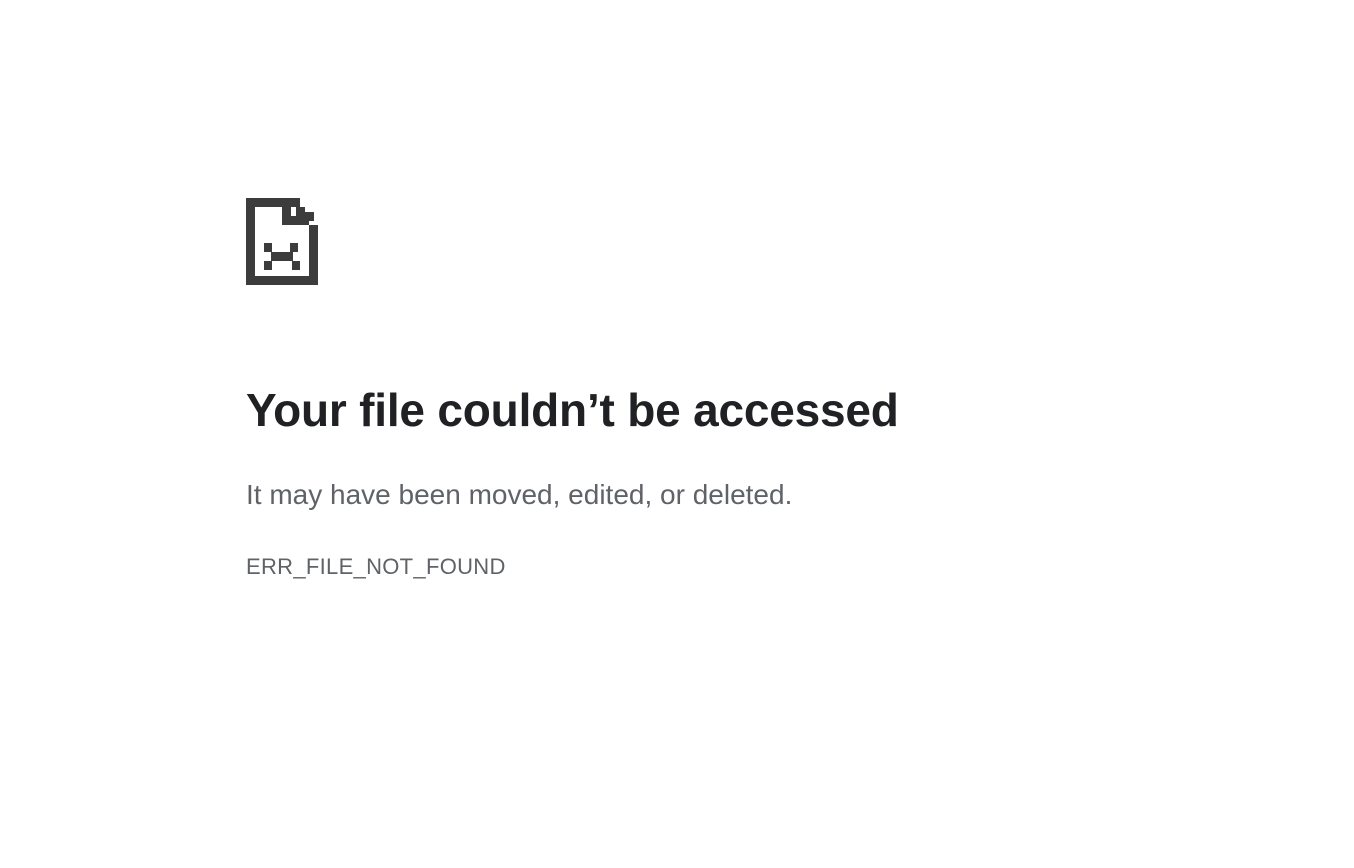 The width and height of the screenshot is (1354, 868). I want to click on error-title: Your file couldn’t be accessed, so click(572, 410).